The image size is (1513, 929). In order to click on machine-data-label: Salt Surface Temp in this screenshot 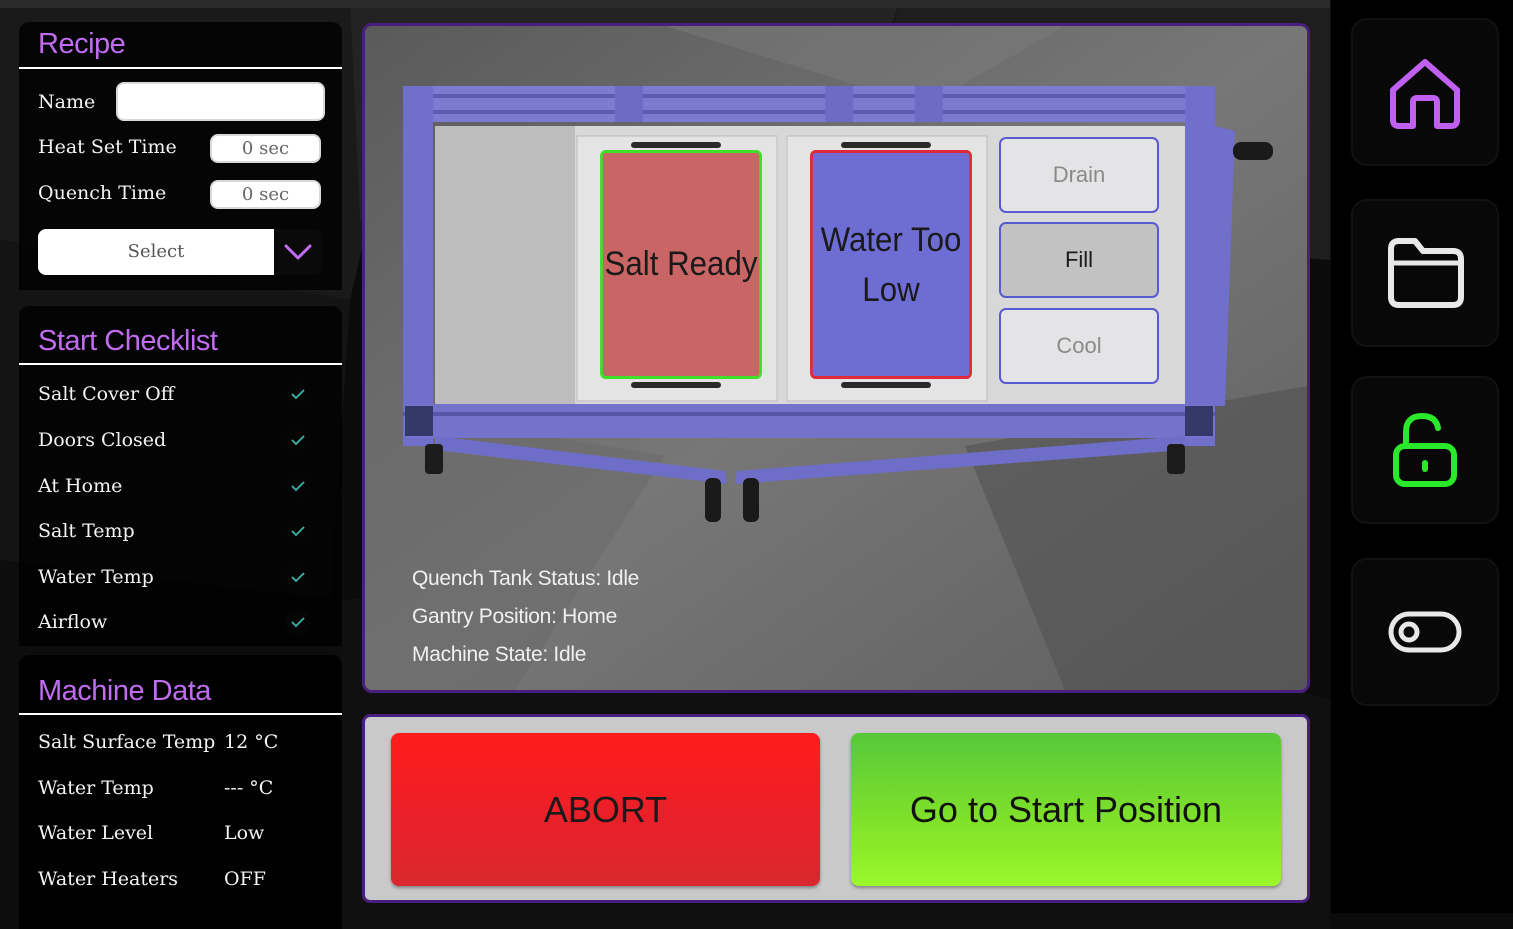, I will do `click(127, 742)`.